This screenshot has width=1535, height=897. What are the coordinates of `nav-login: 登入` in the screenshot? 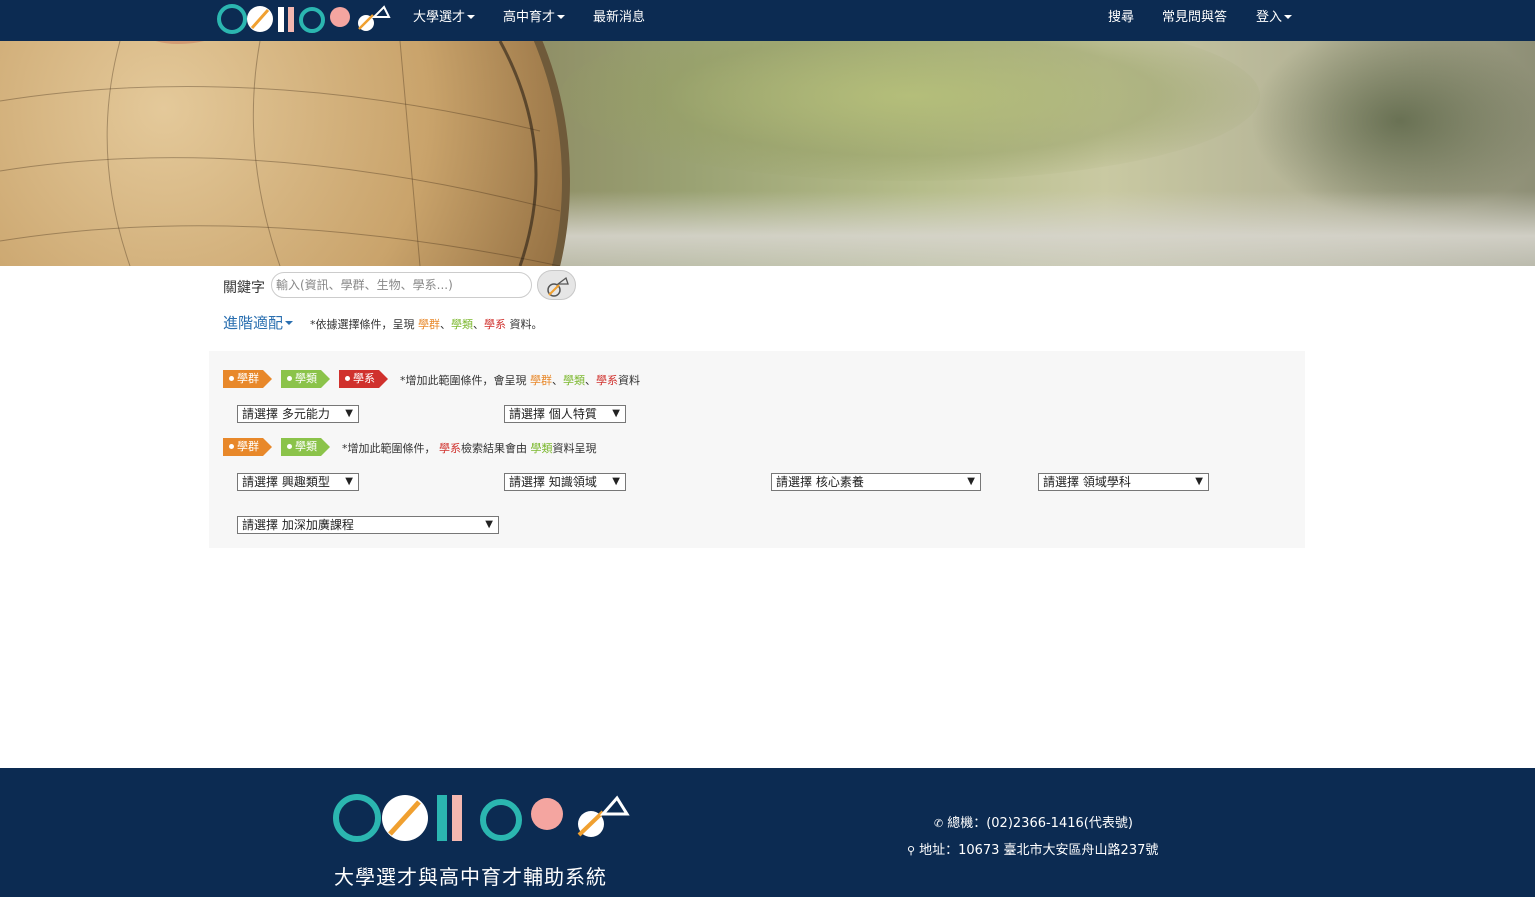 It's located at (1274, 18).